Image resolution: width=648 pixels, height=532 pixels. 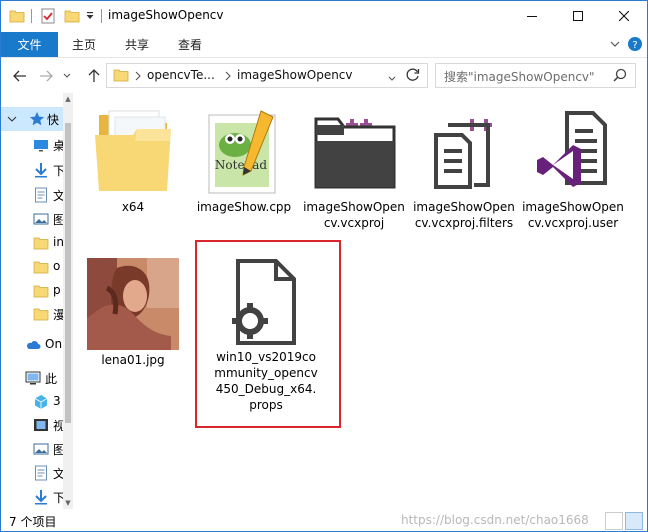 What do you see at coordinates (32, 402) in the screenshot?
I see `nav-item-3d-objects: 3` at bounding box center [32, 402].